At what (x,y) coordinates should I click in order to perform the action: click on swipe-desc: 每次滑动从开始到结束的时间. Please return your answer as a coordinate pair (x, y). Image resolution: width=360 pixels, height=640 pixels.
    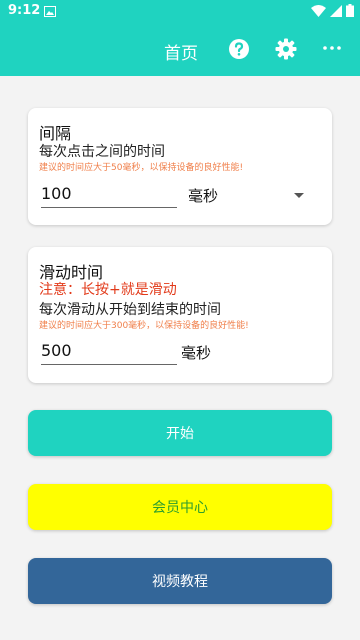
    Looking at the image, I should click on (130, 310).